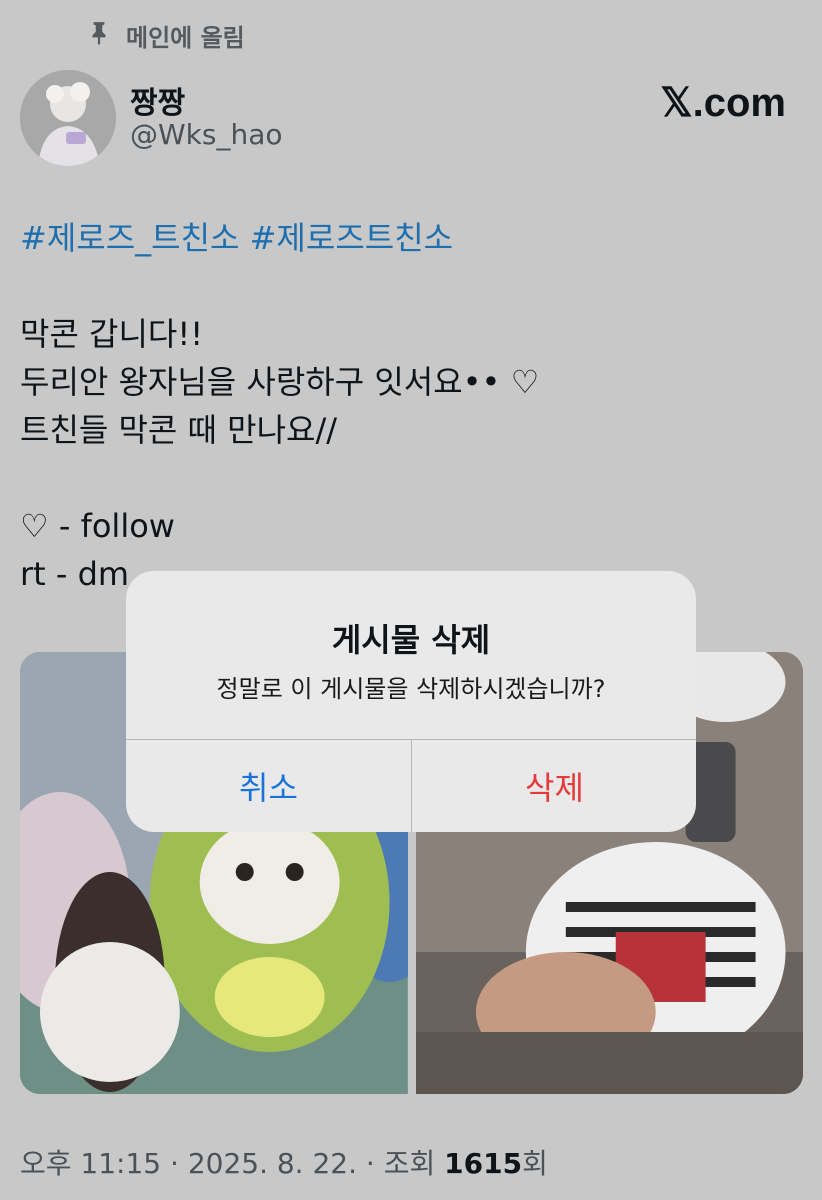 The width and height of the screenshot is (822, 1200). What do you see at coordinates (179, 430) in the screenshot?
I see `tweet-line: 트친들 막콘 때 만나요//` at bounding box center [179, 430].